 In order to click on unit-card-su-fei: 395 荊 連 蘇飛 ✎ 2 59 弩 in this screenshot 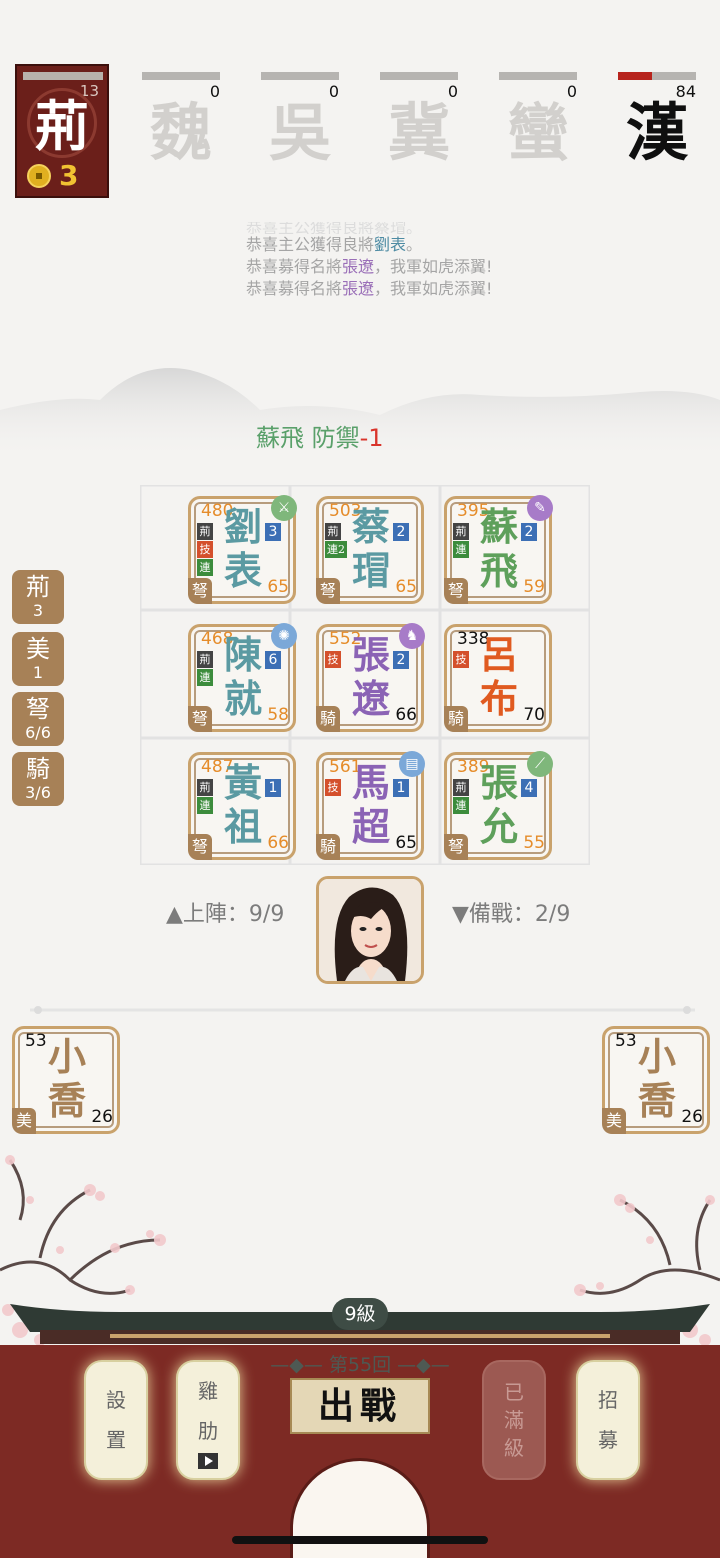, I will do `click(498, 549)`.